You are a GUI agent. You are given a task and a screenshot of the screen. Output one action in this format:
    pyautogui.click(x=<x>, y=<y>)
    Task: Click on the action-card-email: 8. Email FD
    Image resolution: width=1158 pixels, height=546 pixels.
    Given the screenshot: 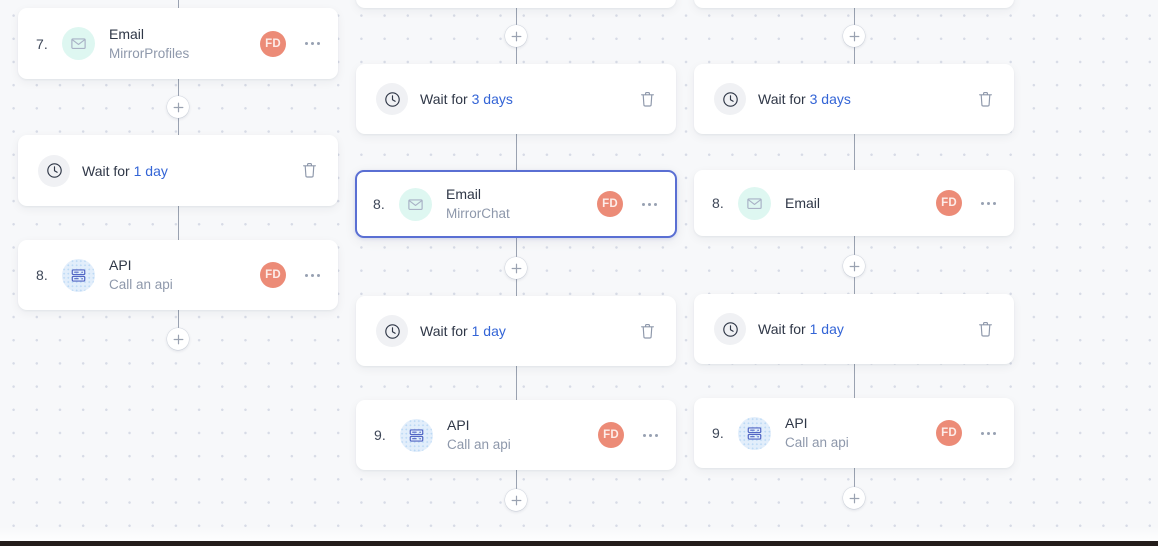 What is the action you would take?
    pyautogui.click(x=854, y=203)
    